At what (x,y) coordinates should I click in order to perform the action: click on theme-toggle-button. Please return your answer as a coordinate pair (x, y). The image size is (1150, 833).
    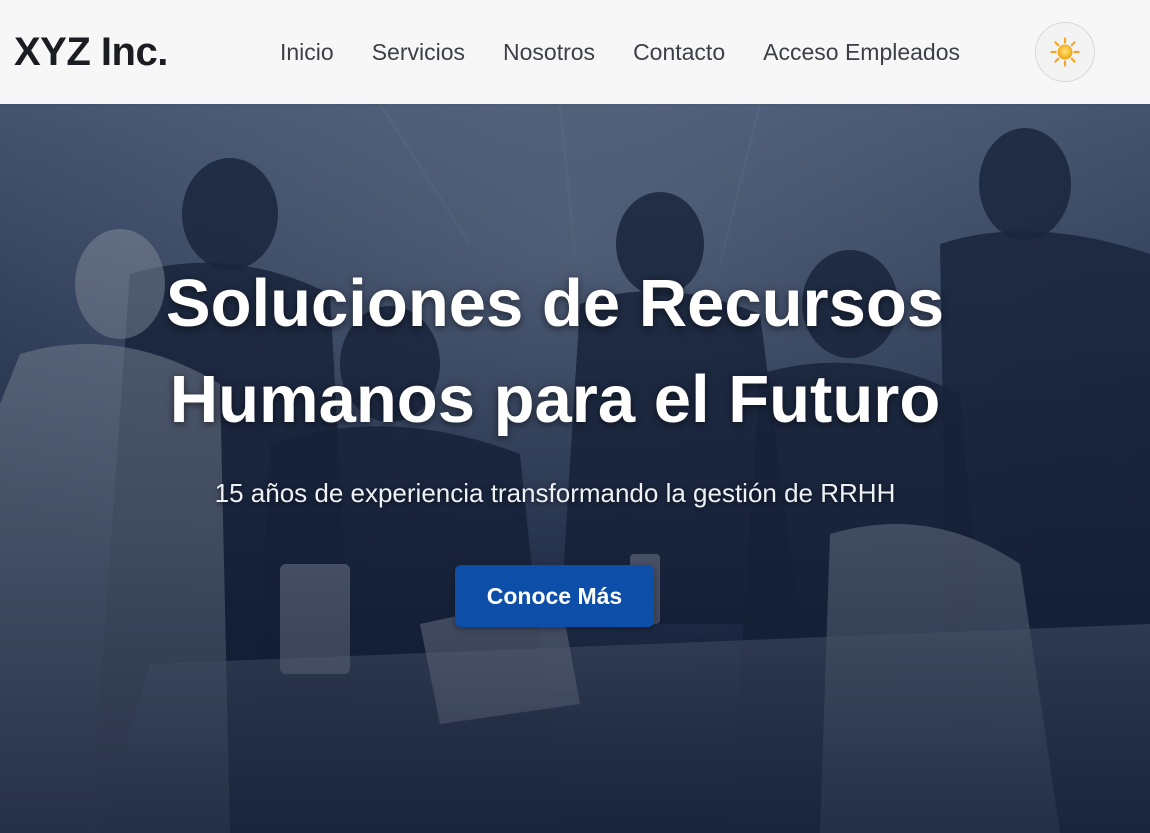
    Looking at the image, I should click on (1065, 52).